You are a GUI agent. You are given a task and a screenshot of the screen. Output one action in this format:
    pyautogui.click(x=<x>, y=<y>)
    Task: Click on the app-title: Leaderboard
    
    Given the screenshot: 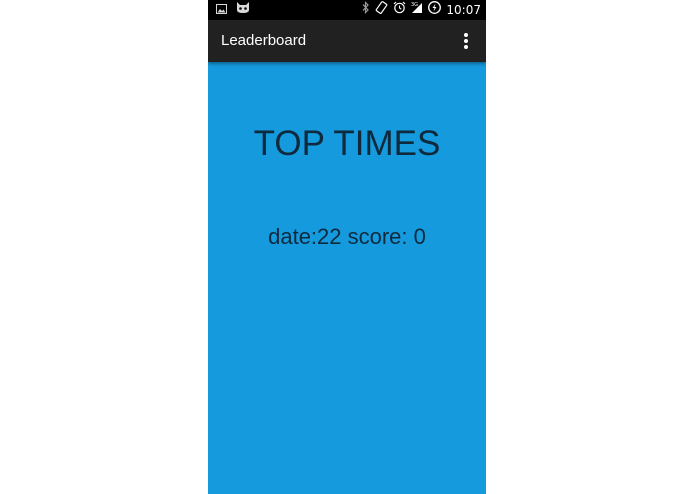 What is the action you would take?
    pyautogui.click(x=264, y=40)
    